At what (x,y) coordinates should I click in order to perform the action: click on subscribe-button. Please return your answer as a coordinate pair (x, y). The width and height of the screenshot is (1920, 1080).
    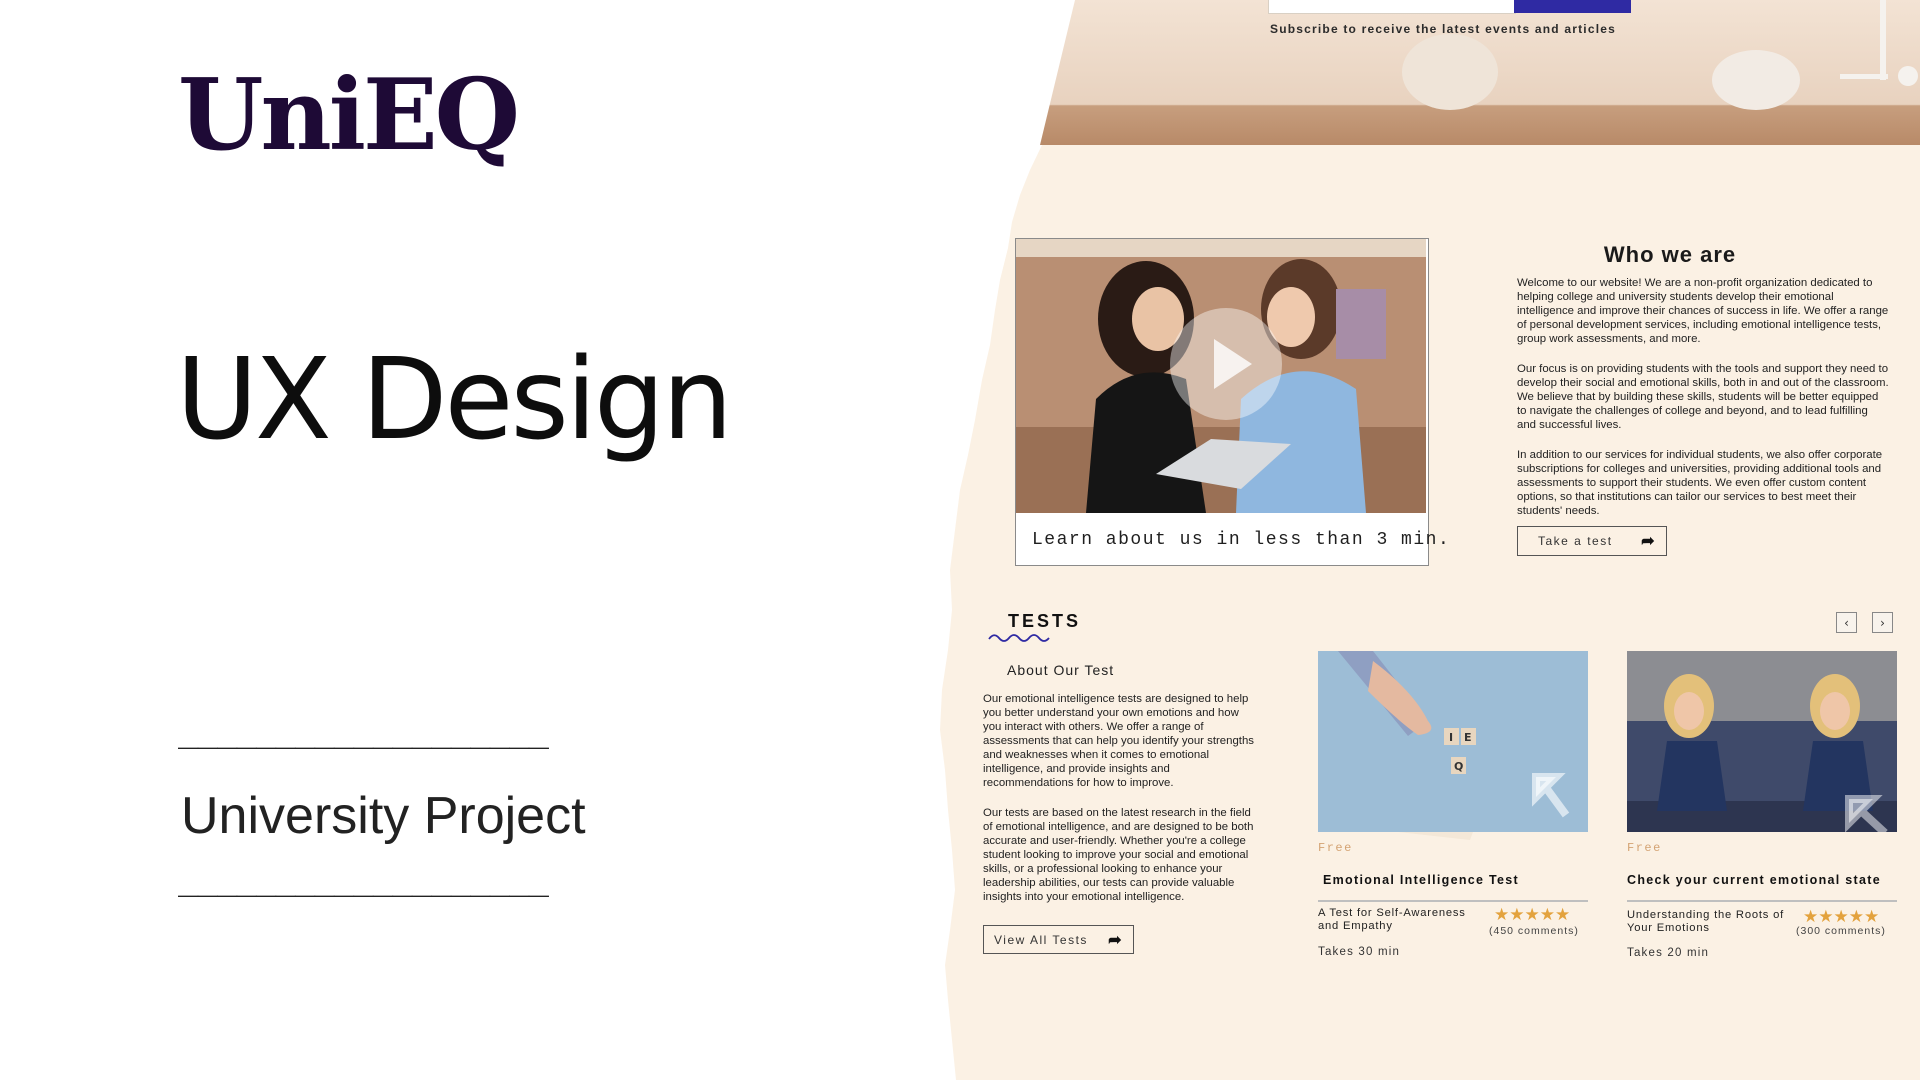
    Looking at the image, I should click on (1572, 6).